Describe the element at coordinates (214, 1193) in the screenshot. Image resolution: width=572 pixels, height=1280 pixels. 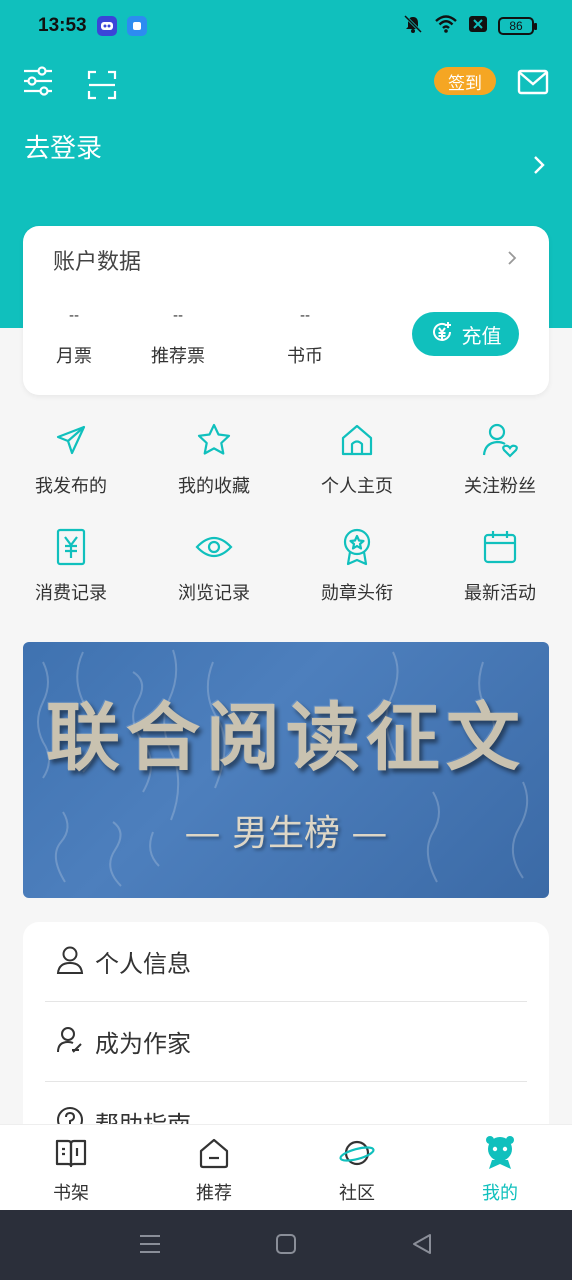
I see `nav-label: 推荐` at that location.